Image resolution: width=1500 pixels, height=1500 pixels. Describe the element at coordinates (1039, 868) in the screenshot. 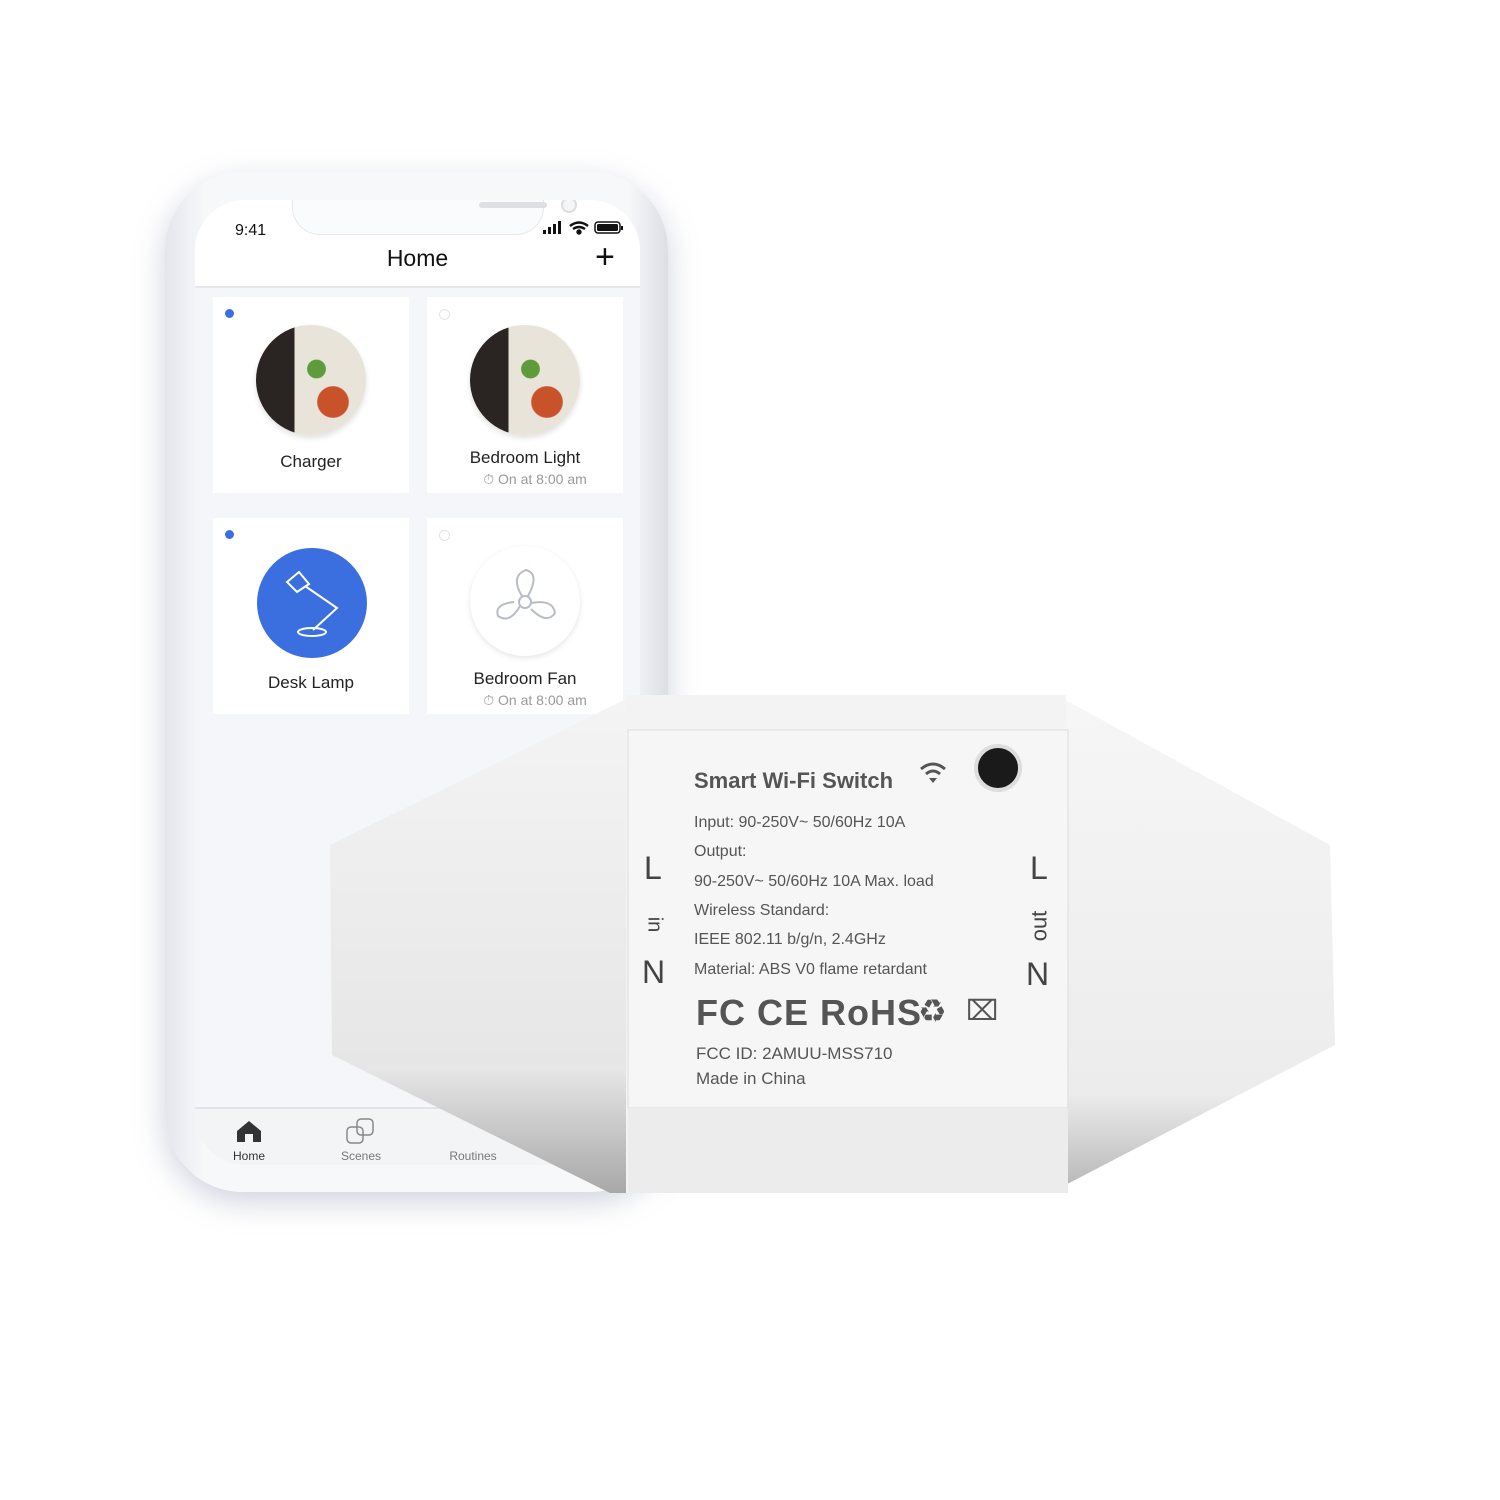

I see `output-l: L` at that location.